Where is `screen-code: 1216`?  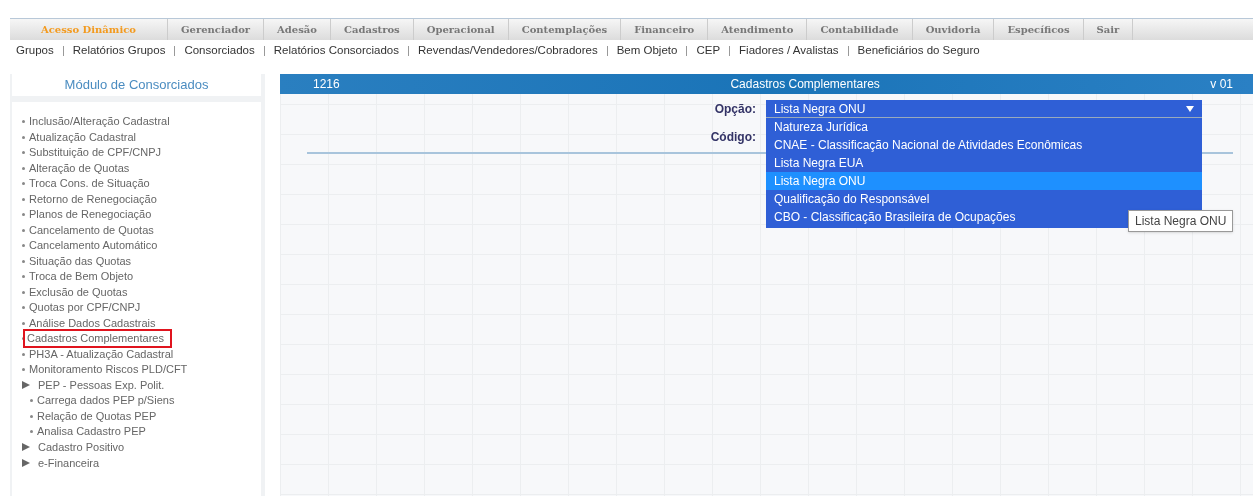 screen-code: 1216 is located at coordinates (326, 84).